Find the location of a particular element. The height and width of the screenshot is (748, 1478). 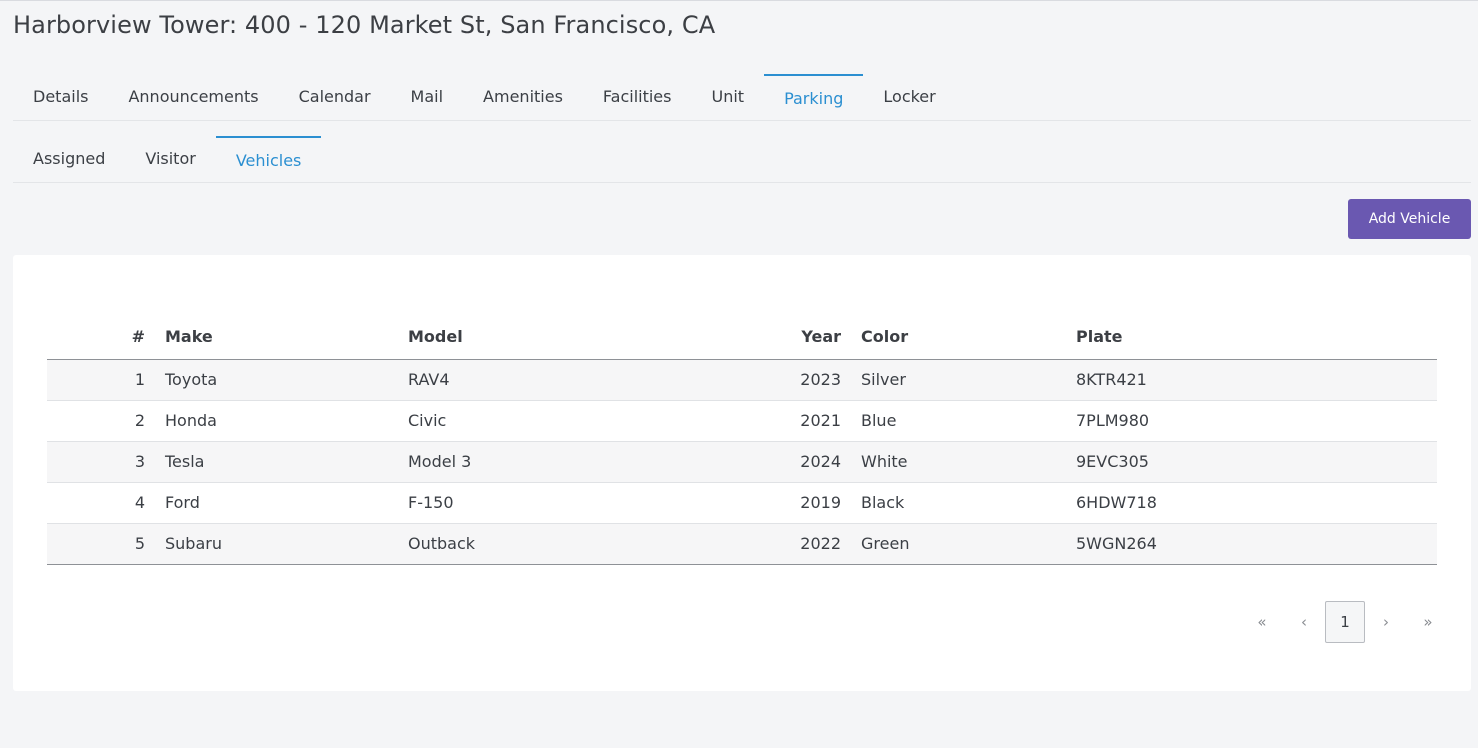

column-header-plate: Plate is located at coordinates (1251, 337).